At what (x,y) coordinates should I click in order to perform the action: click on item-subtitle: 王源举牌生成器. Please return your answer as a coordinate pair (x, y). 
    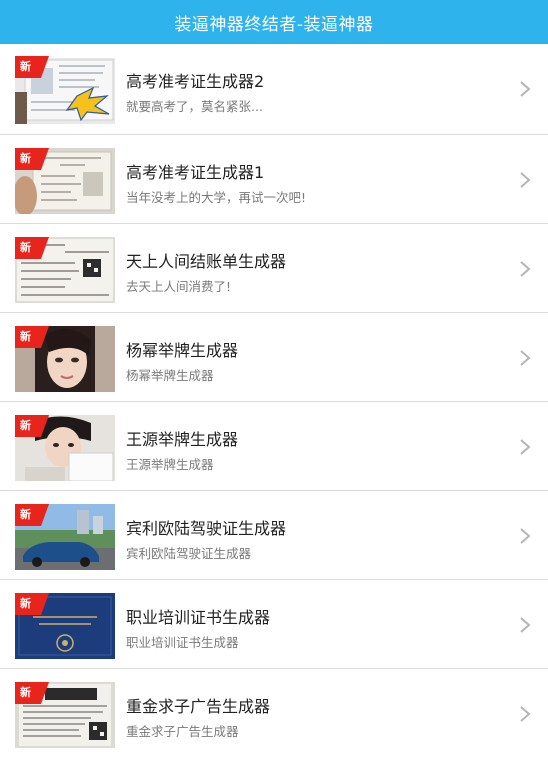
    Looking at the image, I should click on (170, 464).